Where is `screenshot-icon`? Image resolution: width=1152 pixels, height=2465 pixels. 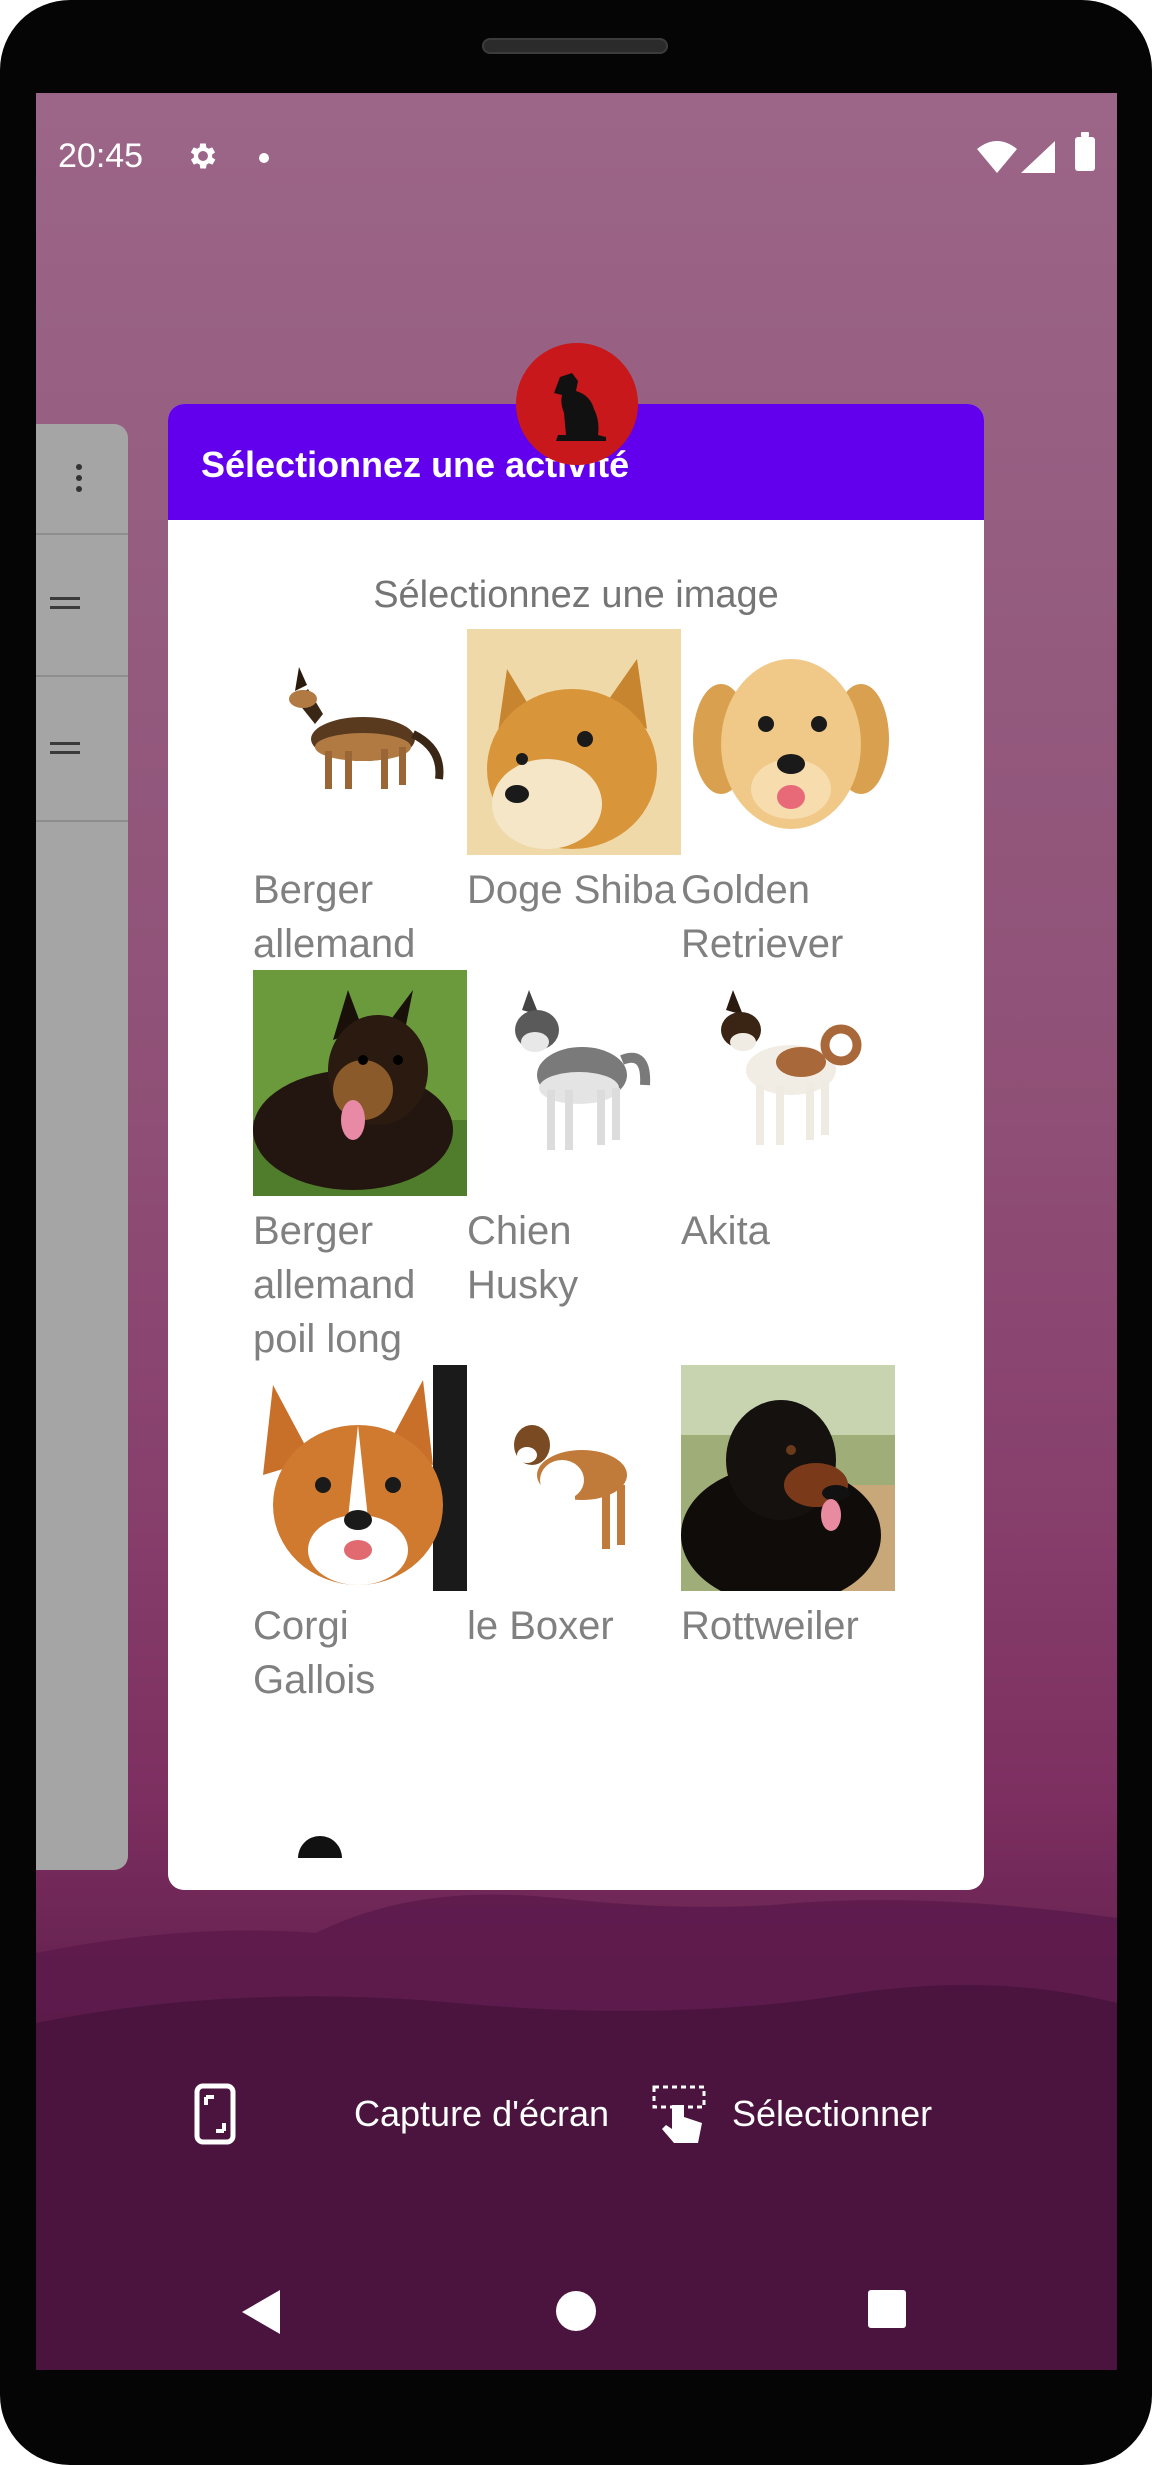 screenshot-icon is located at coordinates (215, 2114).